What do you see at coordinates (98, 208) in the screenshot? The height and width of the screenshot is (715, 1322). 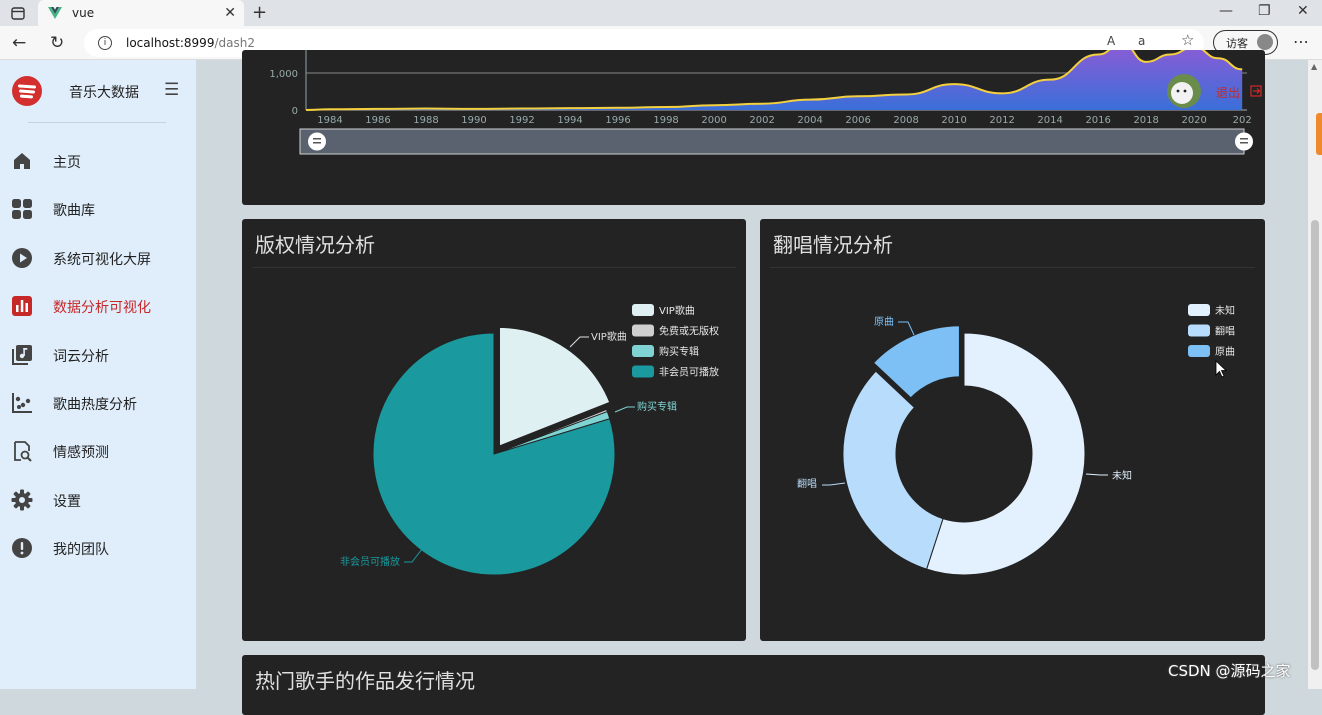 I see `sidebar-item-song-library: 歌曲库` at bounding box center [98, 208].